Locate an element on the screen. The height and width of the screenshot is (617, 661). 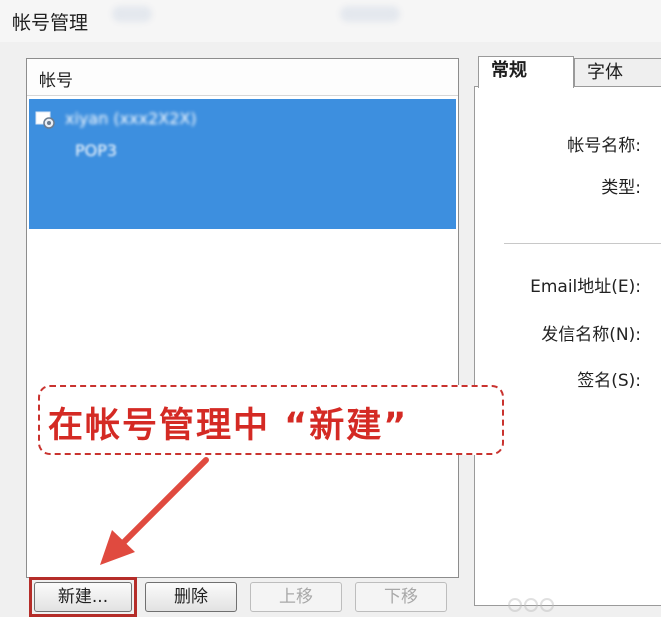
watermark-logo-icon is located at coordinates (531, 605).